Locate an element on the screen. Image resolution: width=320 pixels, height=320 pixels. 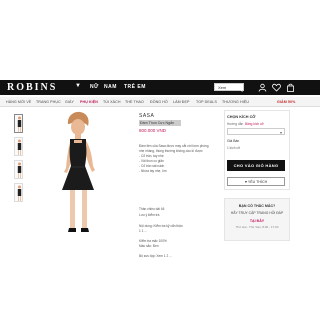
category-sale: GIẢM 50% is located at coordinates (286, 102).